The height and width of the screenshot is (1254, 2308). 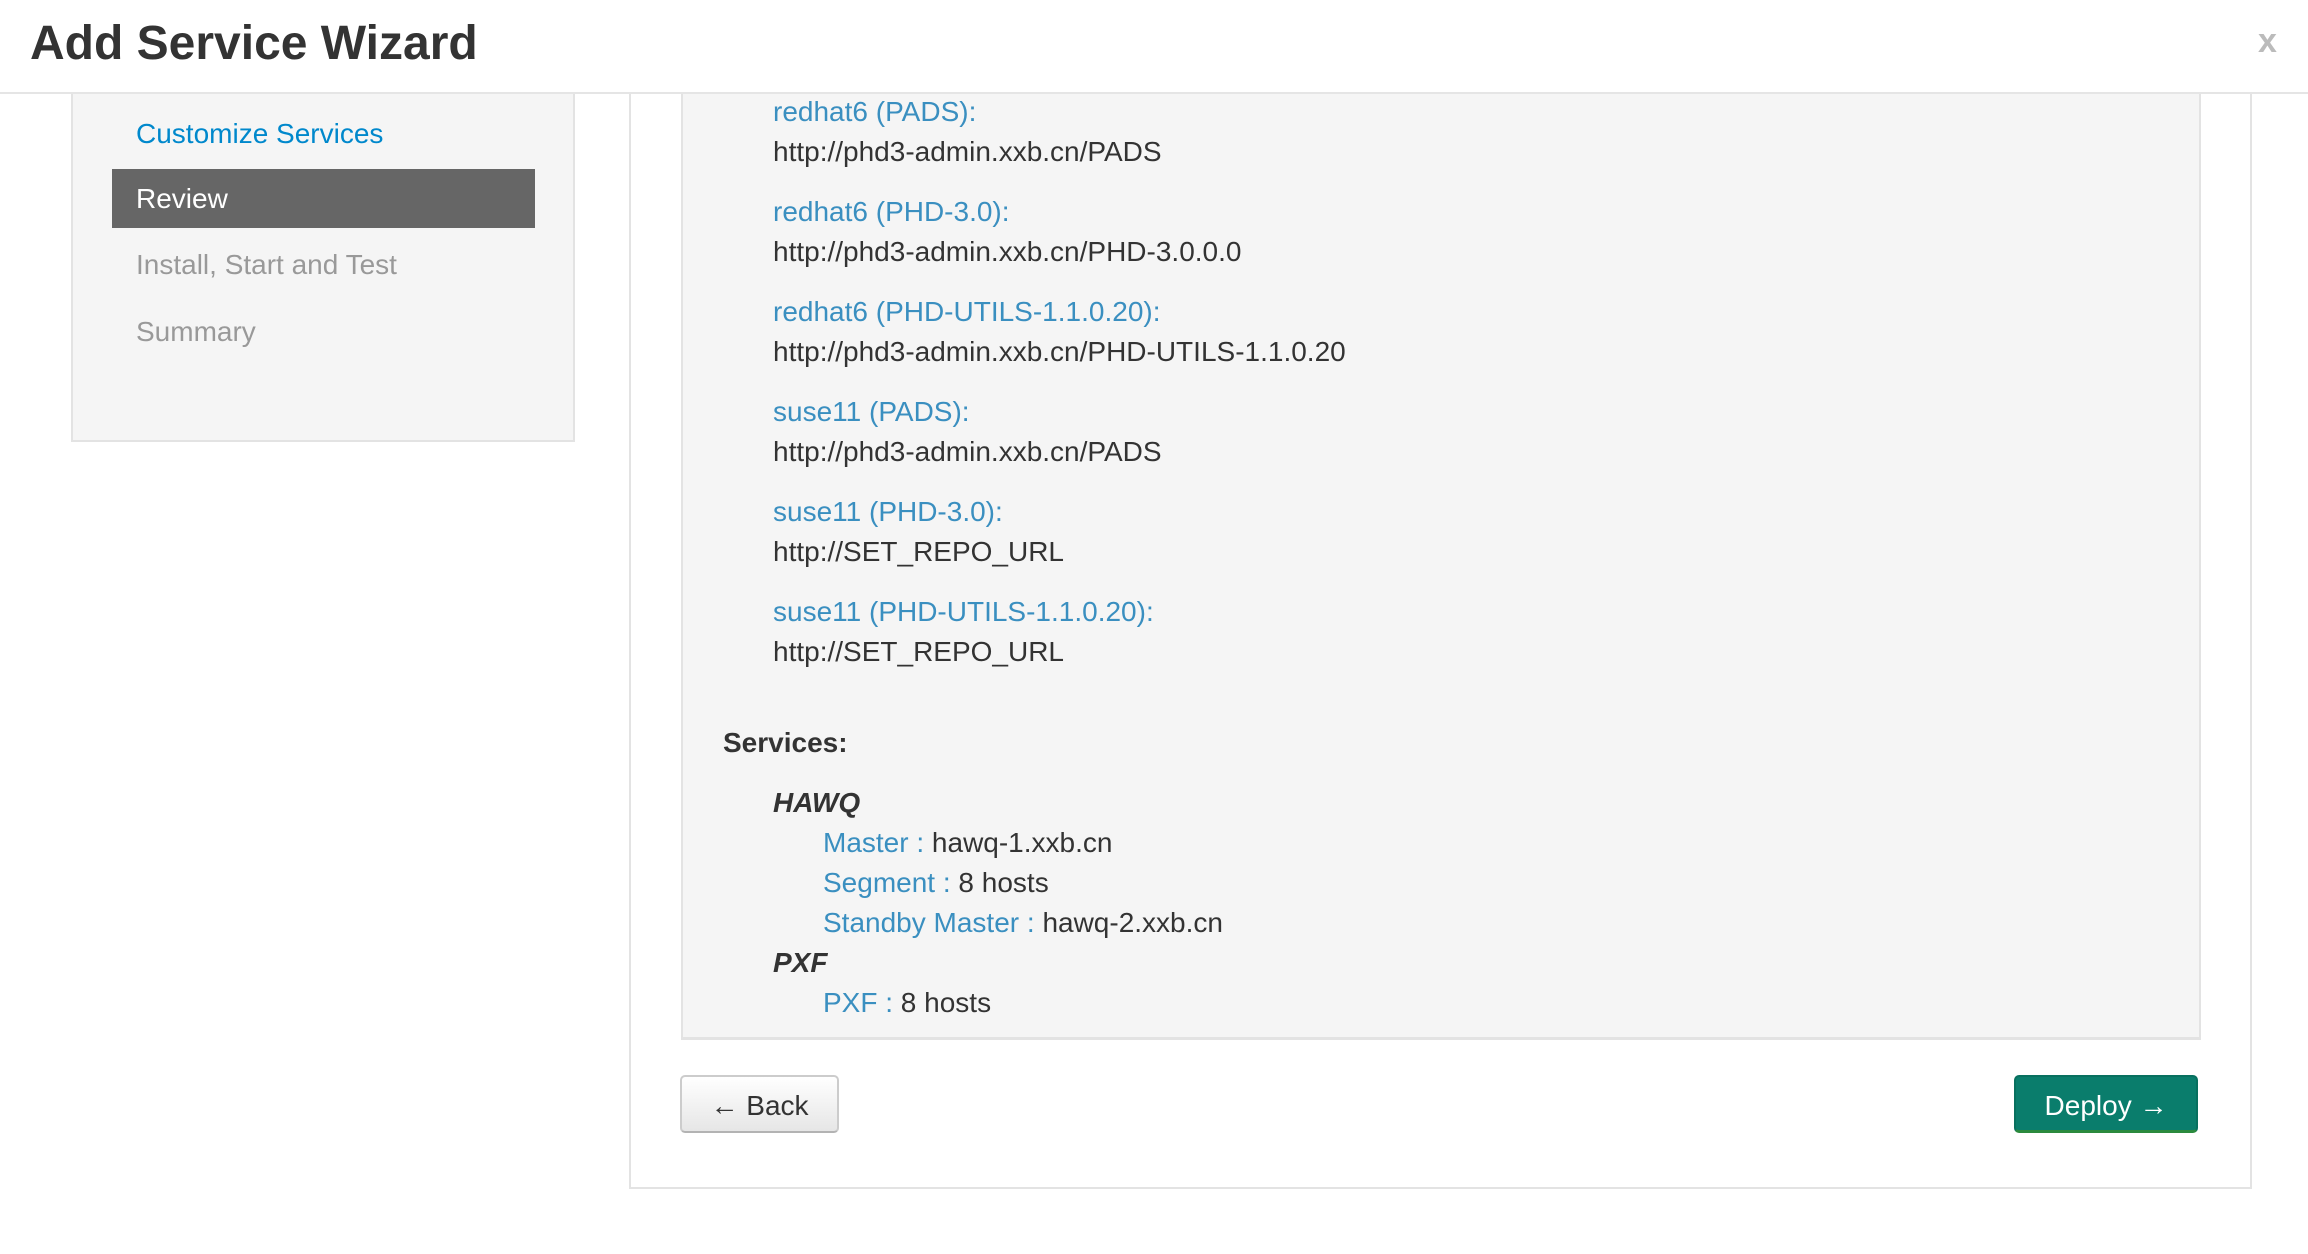 What do you see at coordinates (858, 1002) in the screenshot?
I see `component-key: PXF :` at bounding box center [858, 1002].